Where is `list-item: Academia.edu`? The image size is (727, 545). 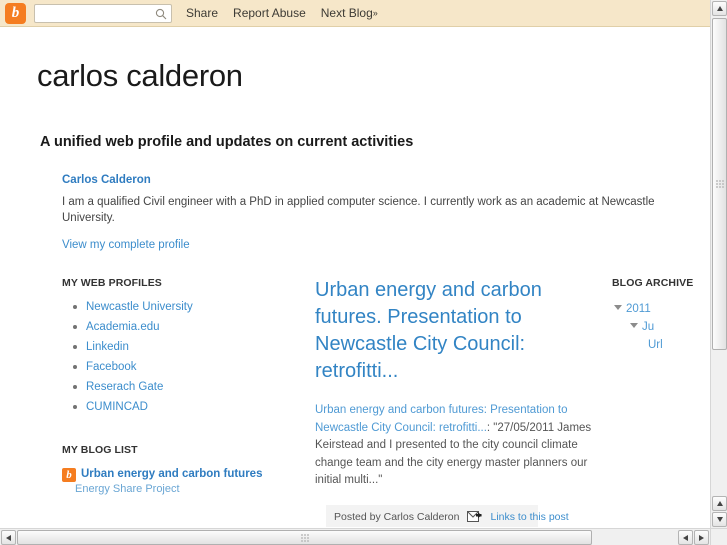
list-item: Academia.edu is located at coordinates (188, 327).